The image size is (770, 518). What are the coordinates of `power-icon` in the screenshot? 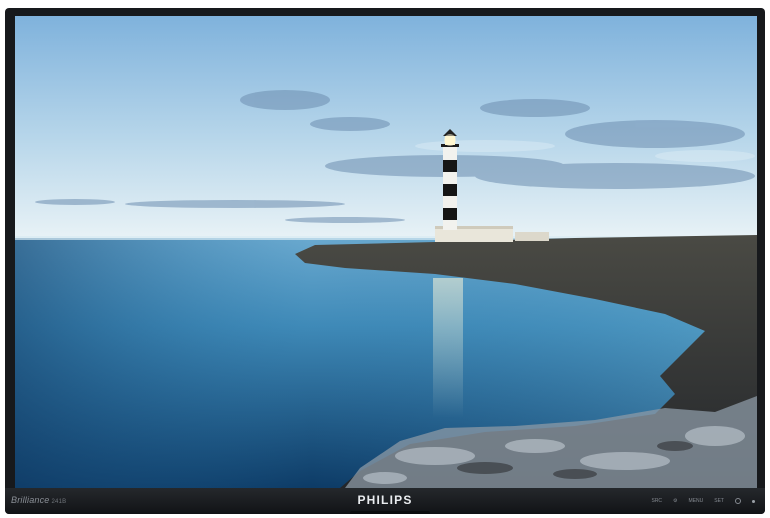 It's located at (738, 501).